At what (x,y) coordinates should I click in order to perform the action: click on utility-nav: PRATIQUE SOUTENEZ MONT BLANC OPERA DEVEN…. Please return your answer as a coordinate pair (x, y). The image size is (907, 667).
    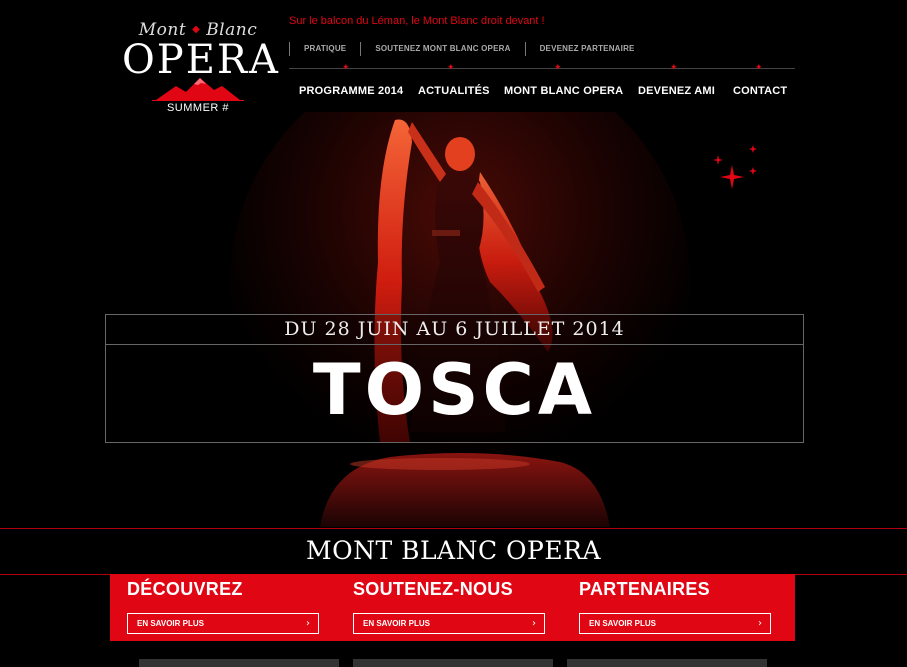
    Looking at the image, I should click on (469, 49).